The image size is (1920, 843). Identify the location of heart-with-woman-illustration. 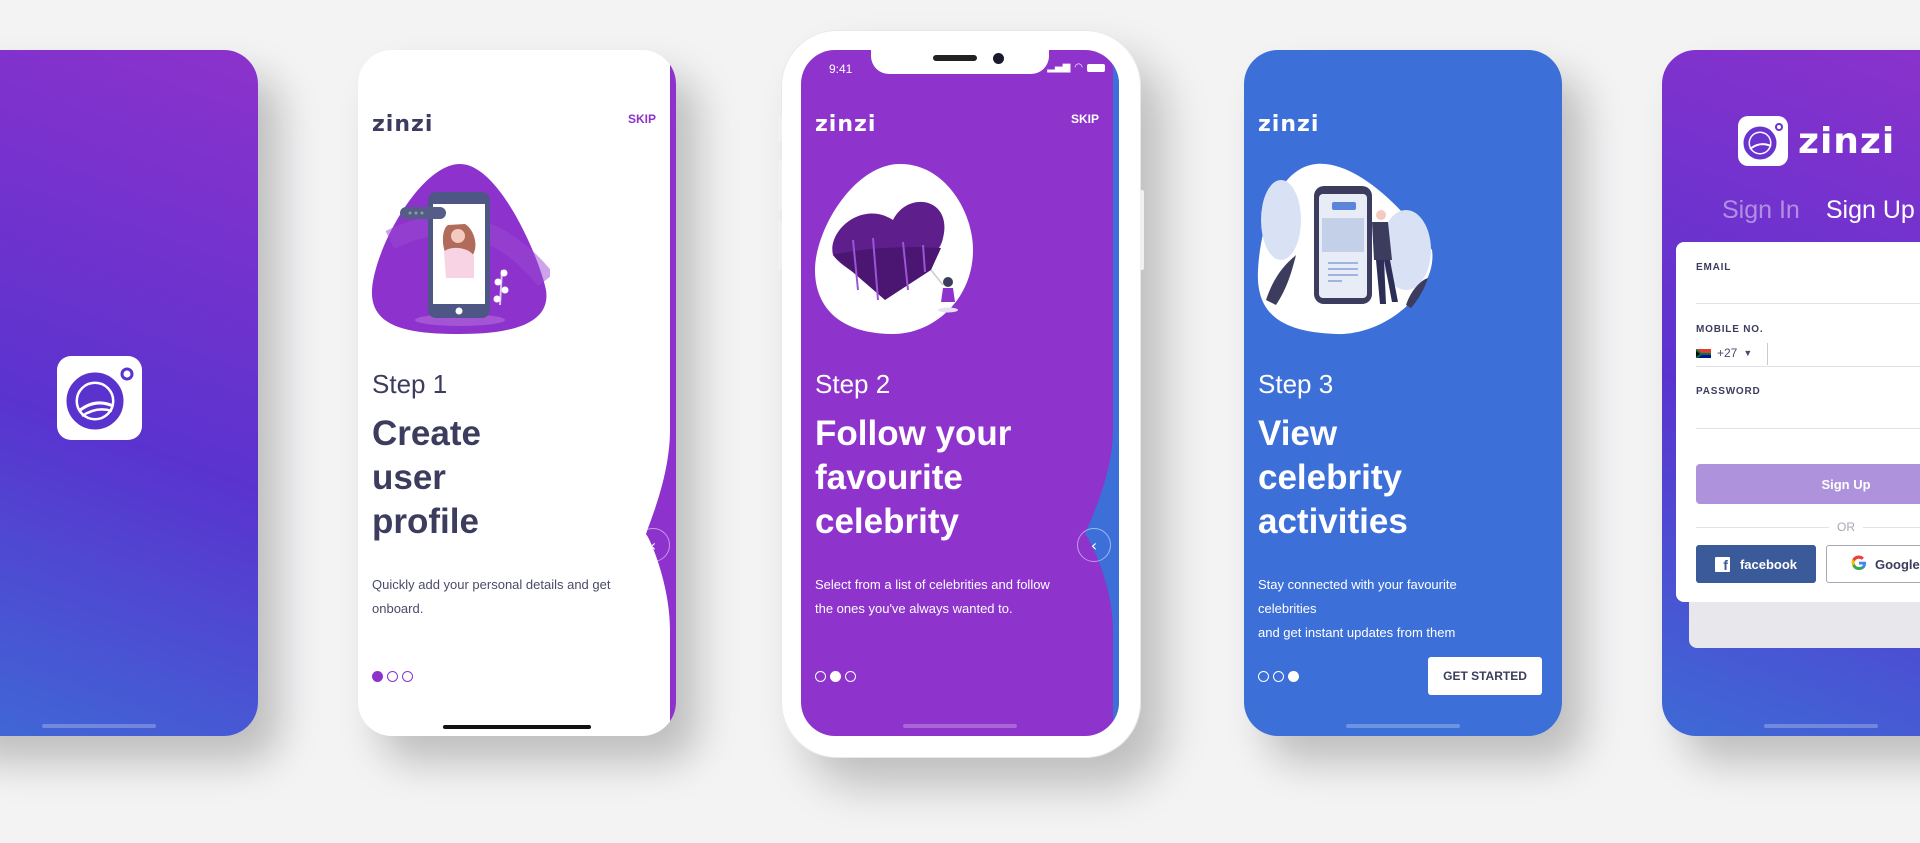
(894, 248).